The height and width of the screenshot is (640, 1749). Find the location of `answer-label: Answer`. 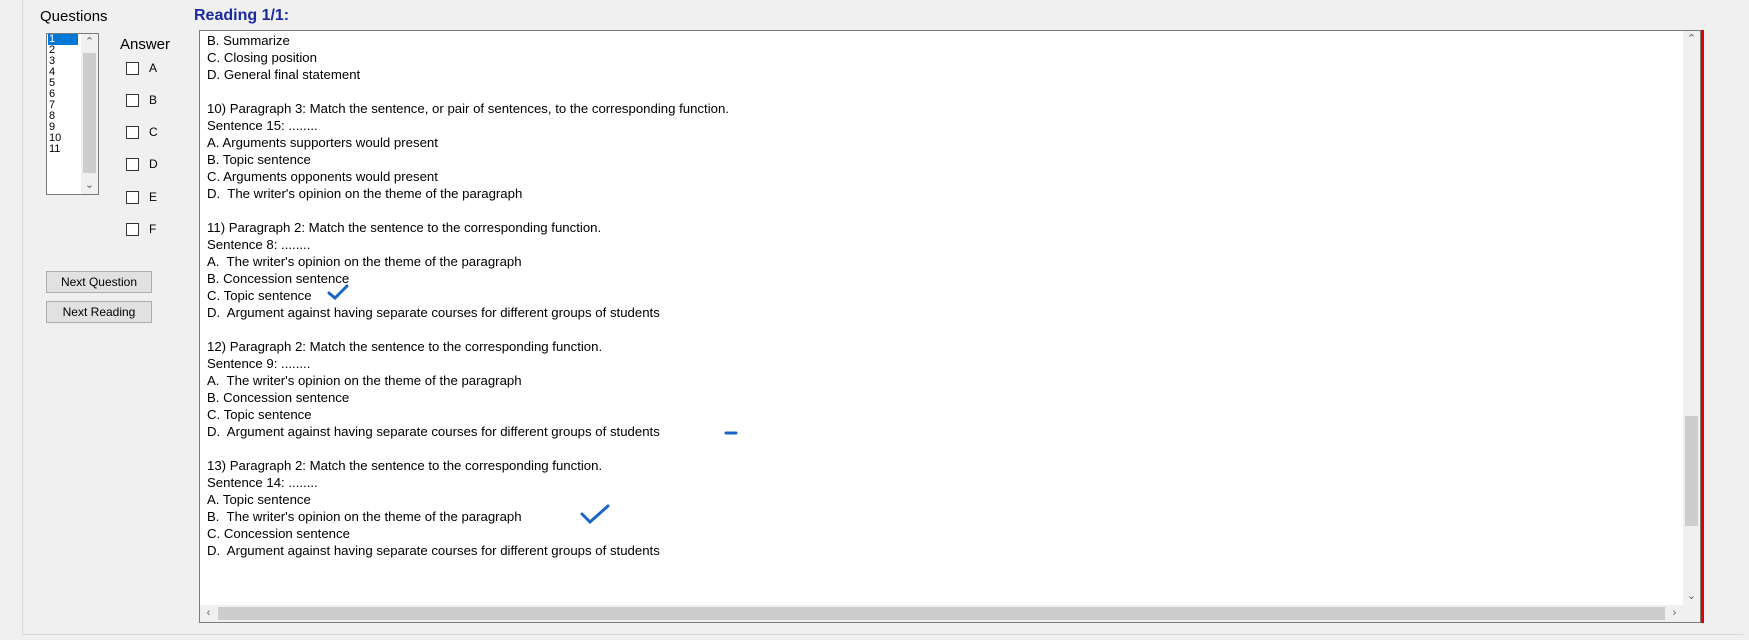

answer-label: Answer is located at coordinates (145, 44).